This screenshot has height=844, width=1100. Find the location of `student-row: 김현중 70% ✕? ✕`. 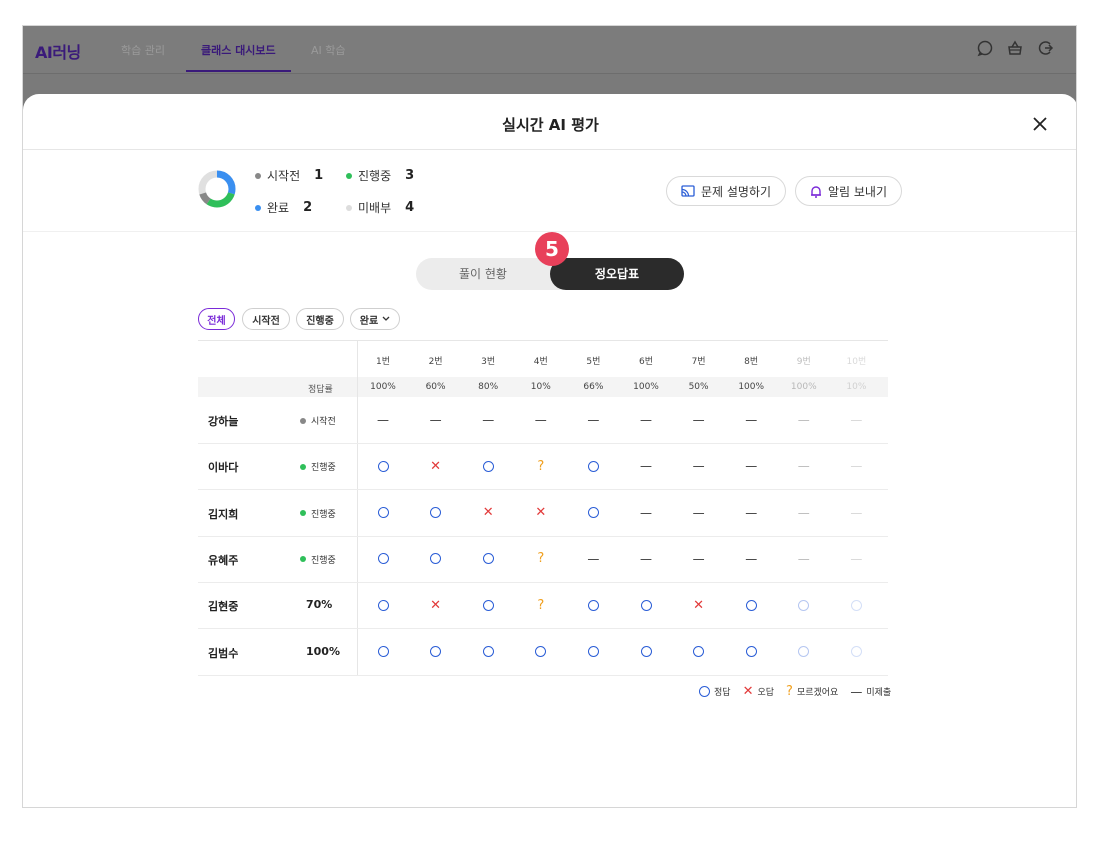

student-row: 김현중 70% ✕? ✕ is located at coordinates (543, 606).